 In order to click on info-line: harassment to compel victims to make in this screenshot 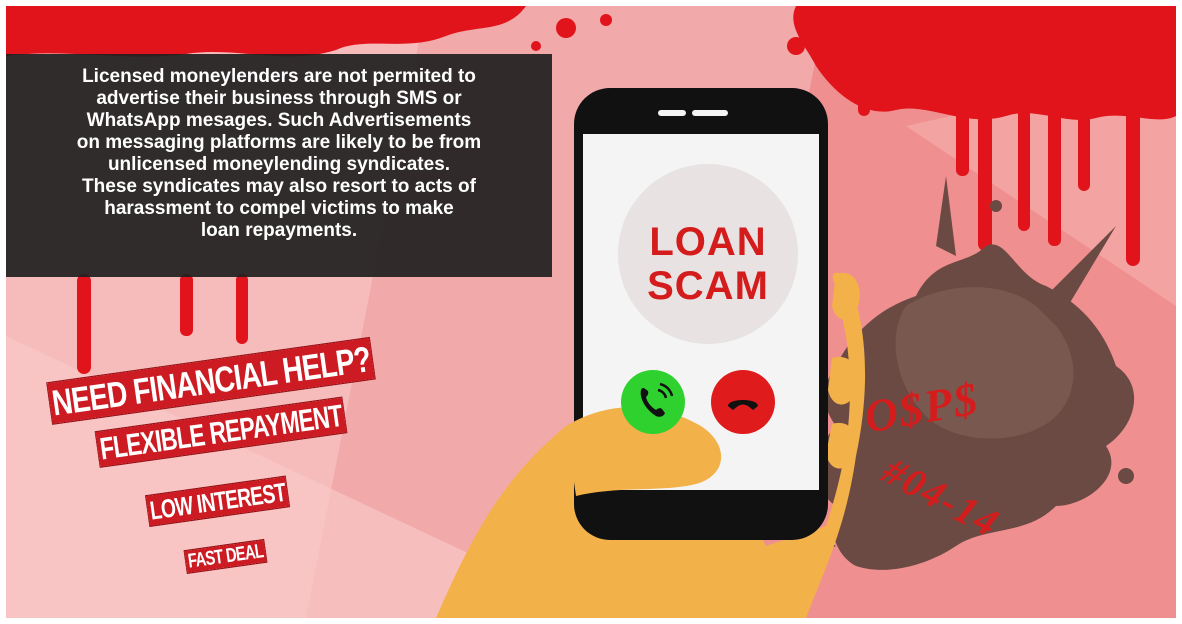, I will do `click(279, 208)`.